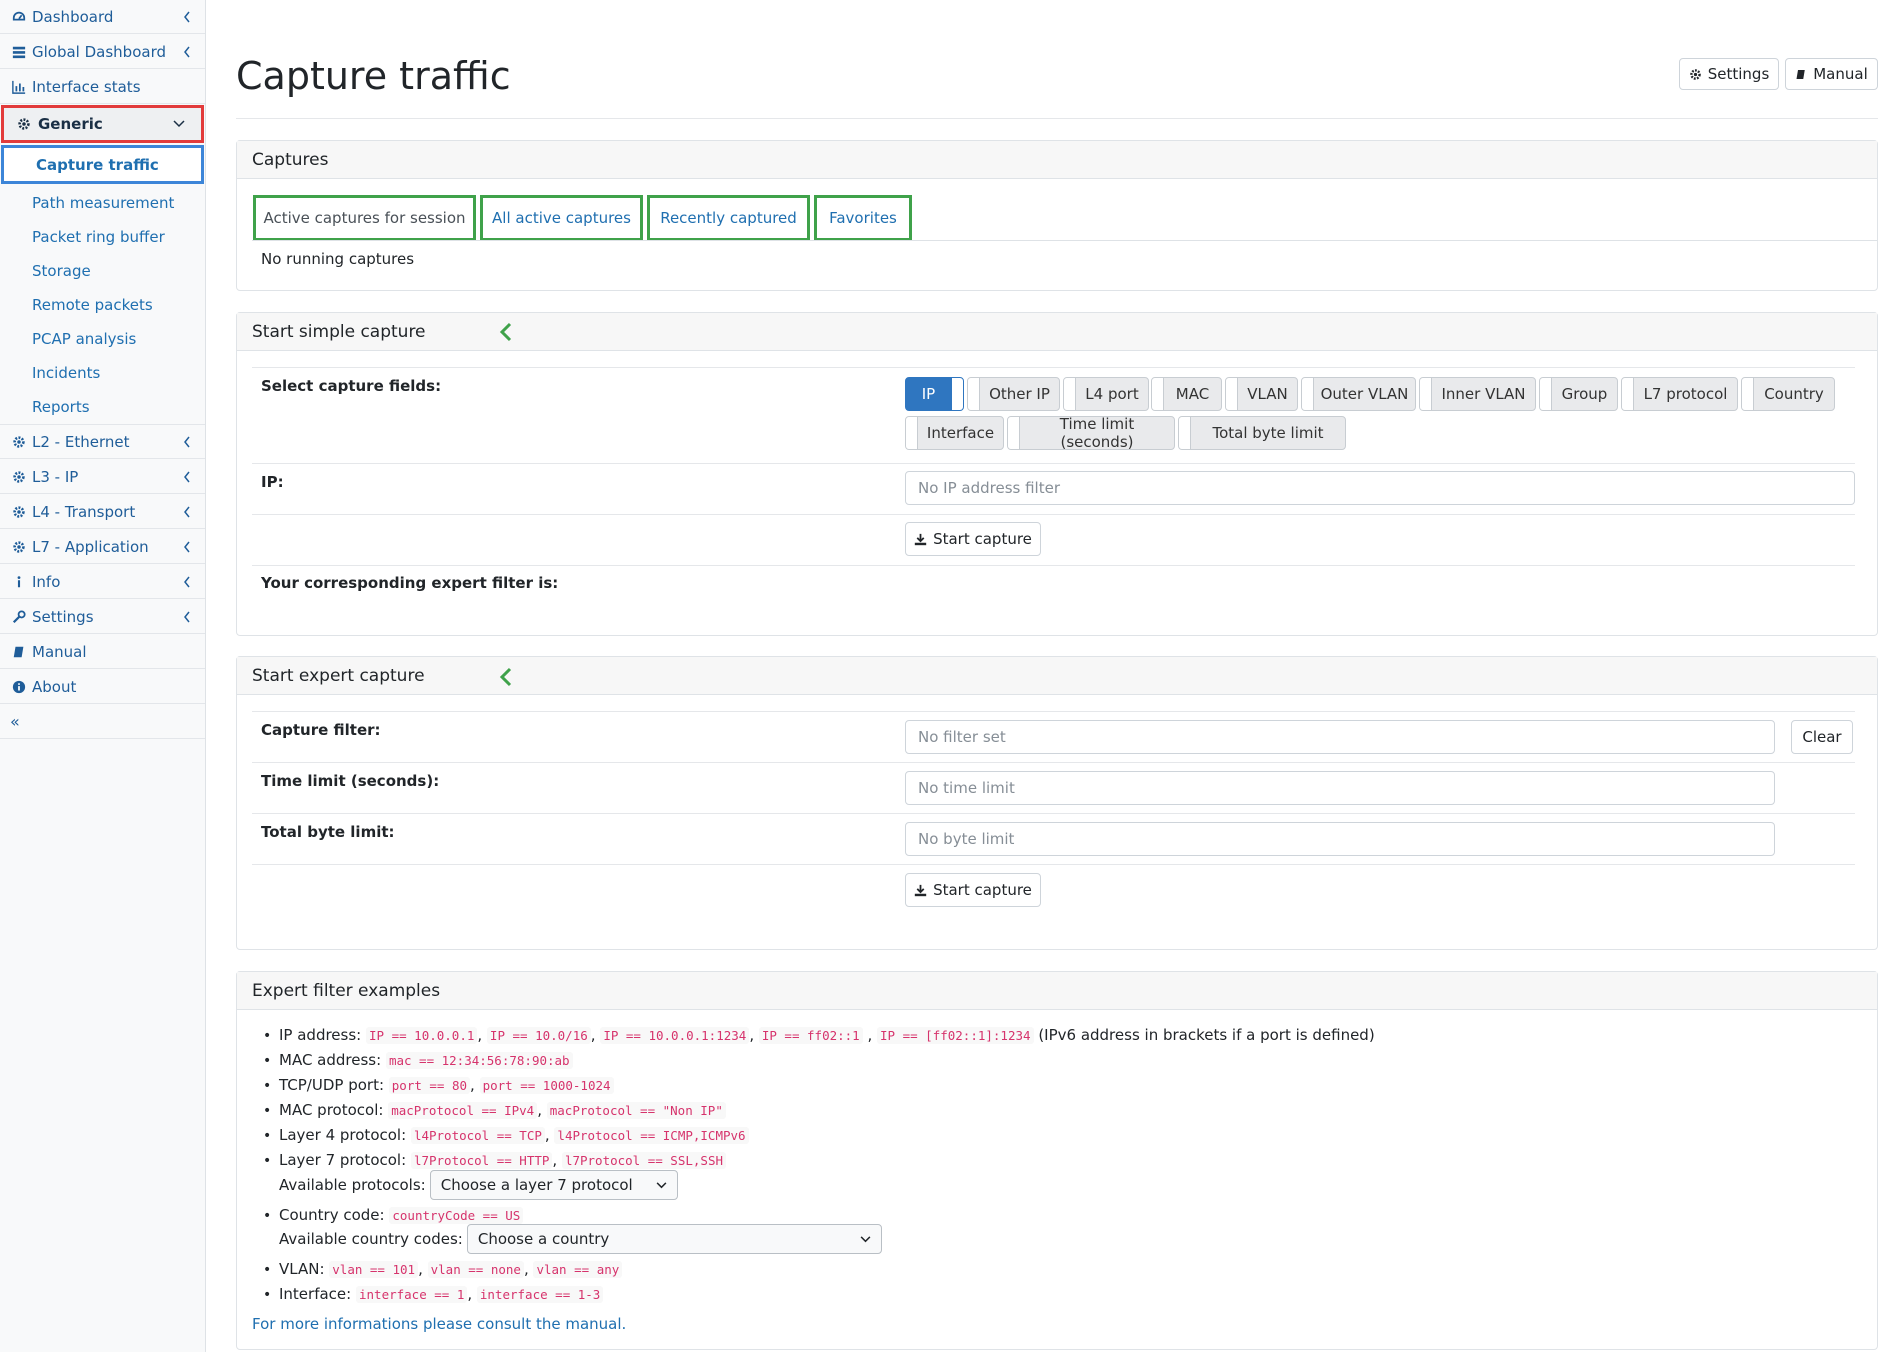  I want to click on field-toggle-inner-vlan: Inner VLAN, so click(1477, 394).